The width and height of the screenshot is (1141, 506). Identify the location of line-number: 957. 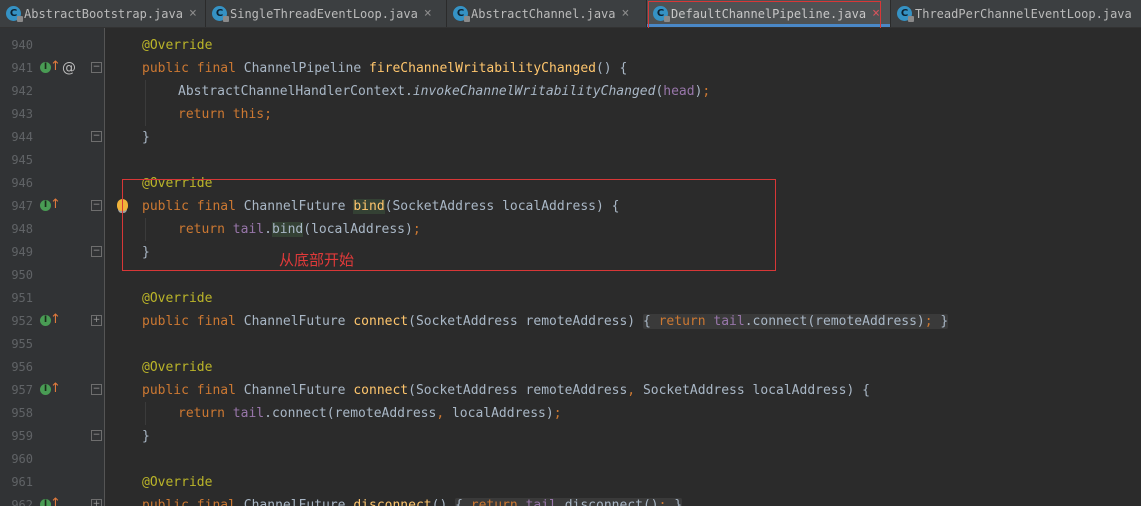
(22, 390).